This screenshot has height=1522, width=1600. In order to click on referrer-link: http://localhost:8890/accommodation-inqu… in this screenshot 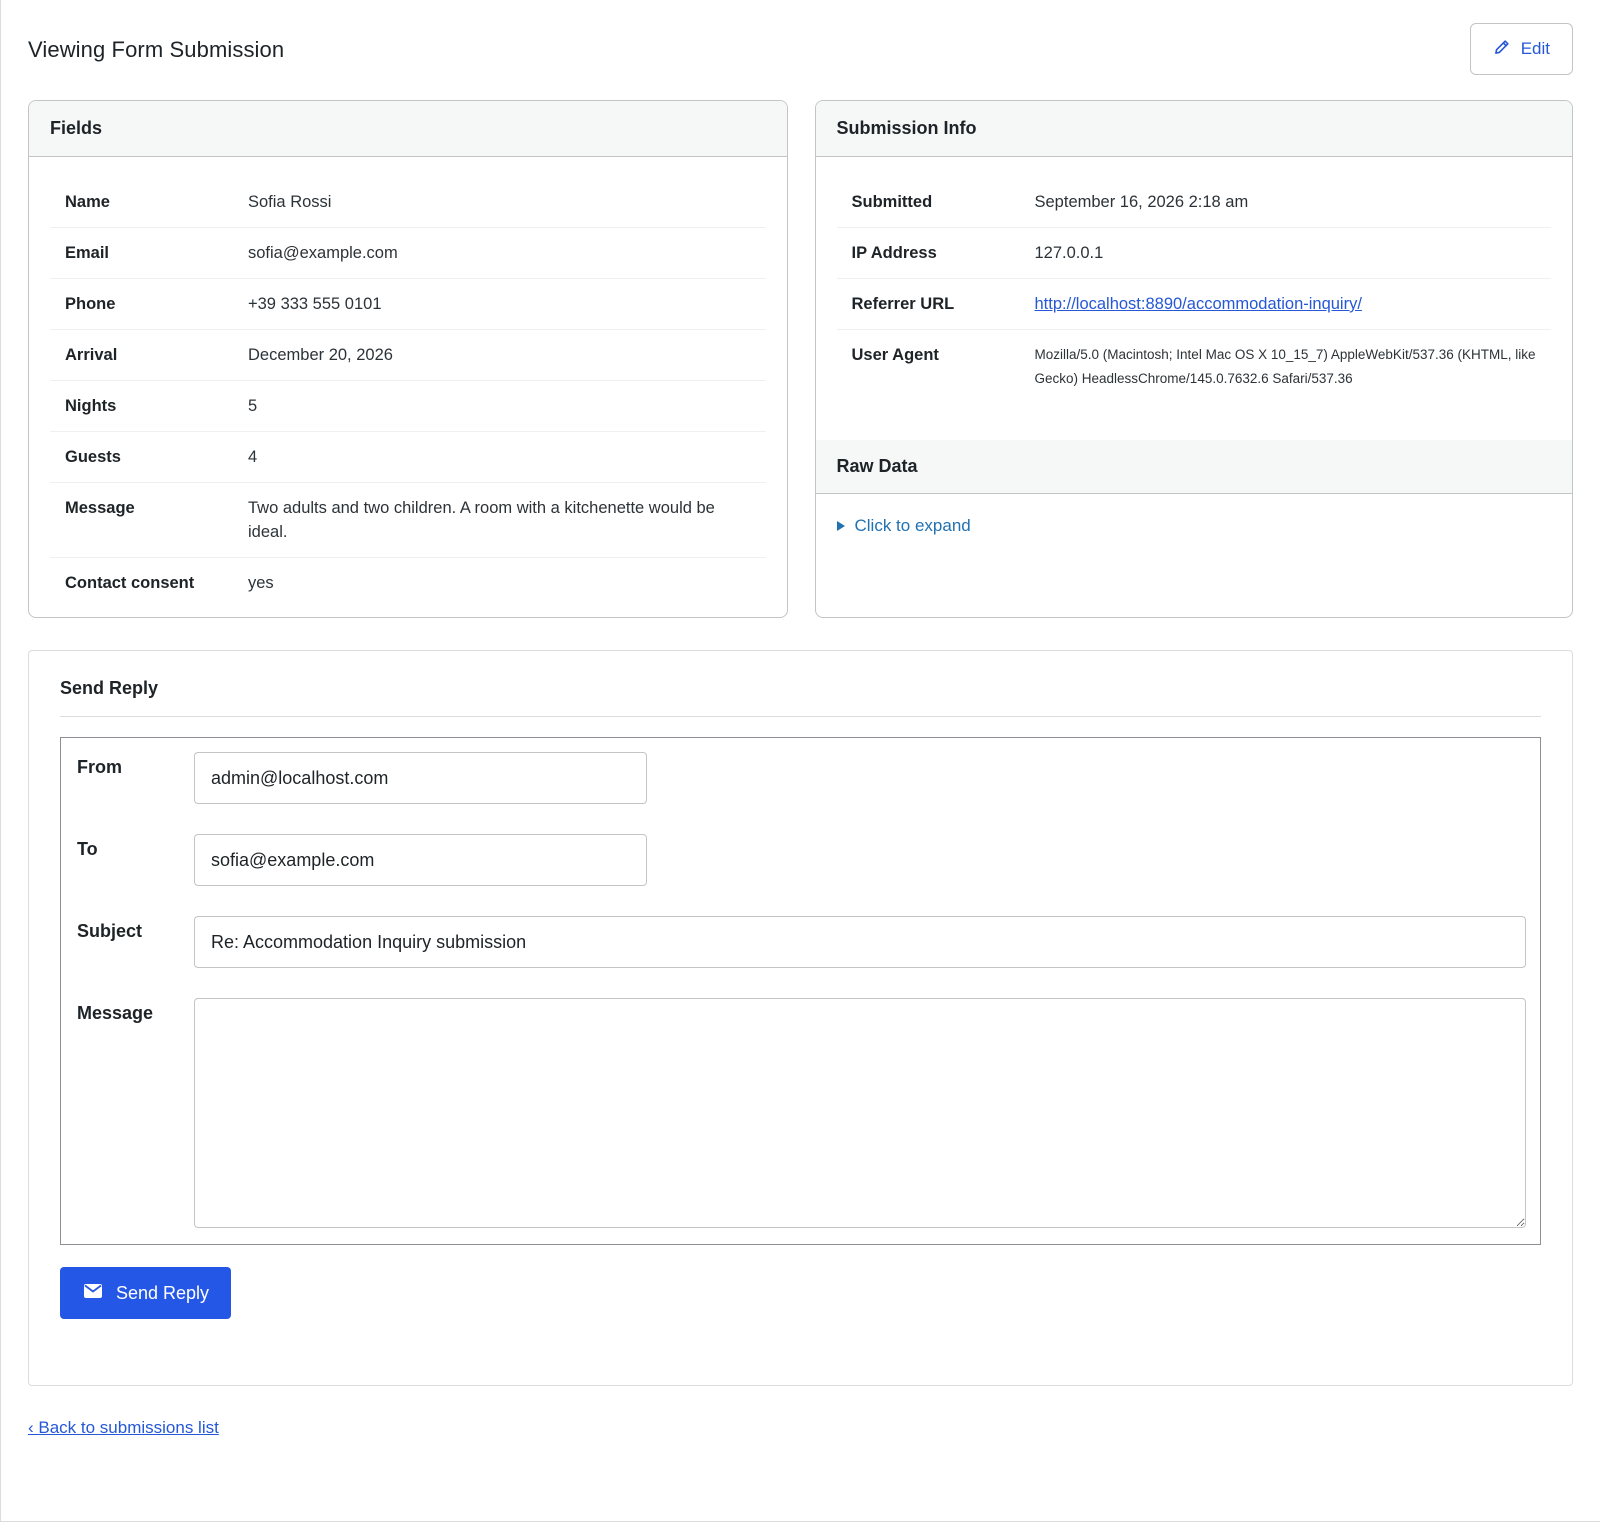, I will do `click(1198, 304)`.